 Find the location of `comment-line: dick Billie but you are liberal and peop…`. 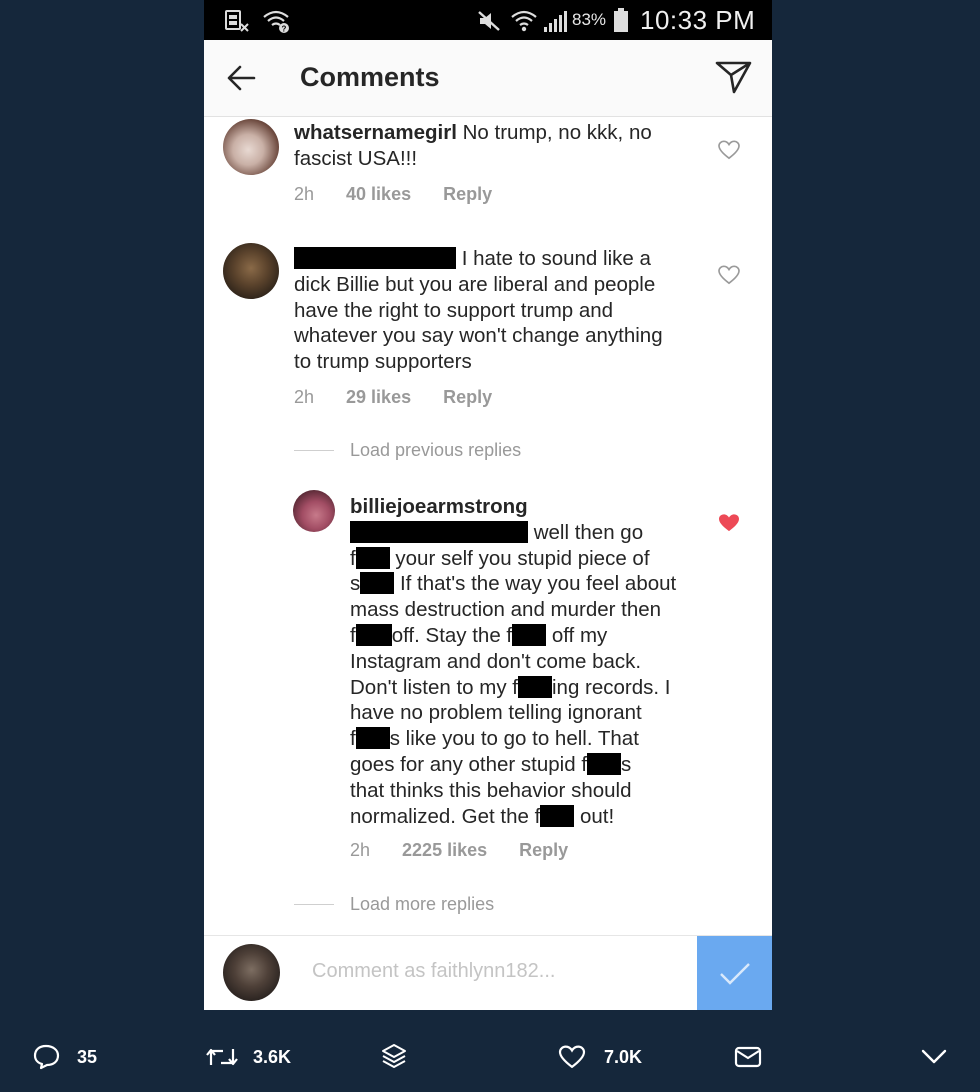

comment-line: dick Billie but you are liberal and peop… is located at coordinates (475, 284).